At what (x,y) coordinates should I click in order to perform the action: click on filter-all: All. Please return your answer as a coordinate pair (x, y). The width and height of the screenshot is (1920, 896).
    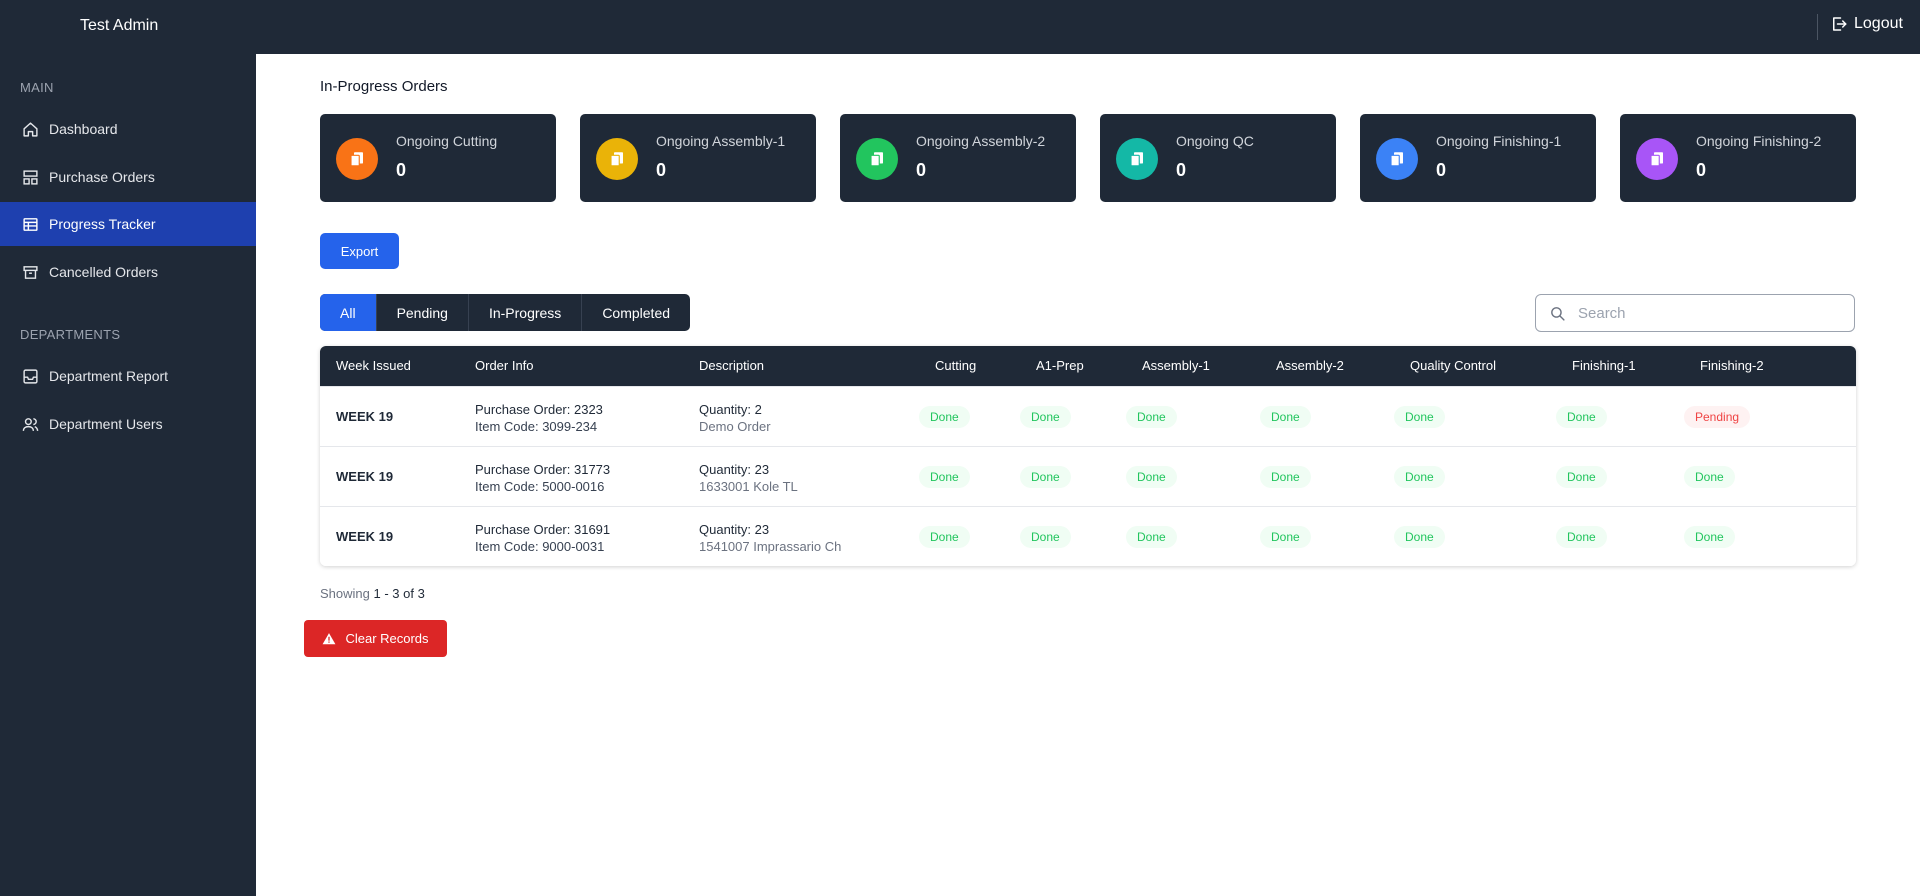
    Looking at the image, I should click on (348, 312).